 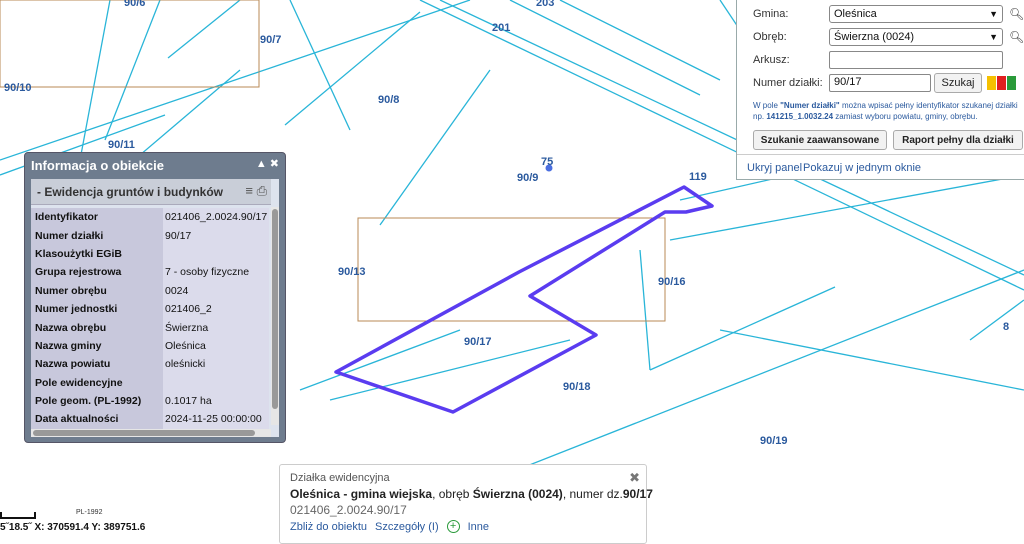 I want to click on attribute-row: Nazwa powiatu oleśnicki, so click(x=150, y=364).